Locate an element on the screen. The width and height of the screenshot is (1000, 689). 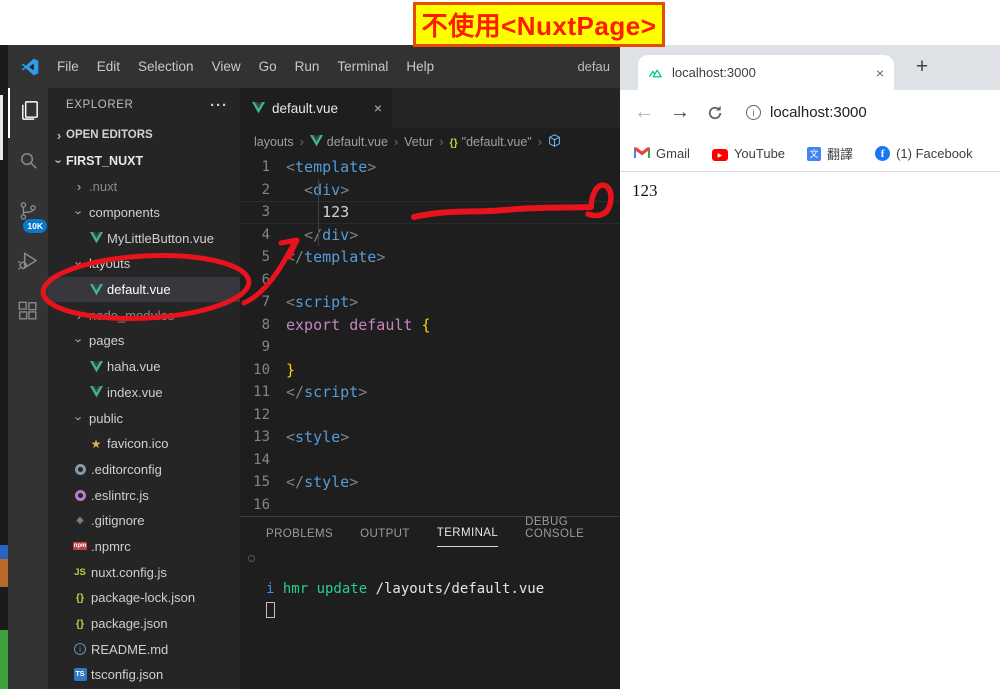
activity-source-control: 10K is located at coordinates (28, 213).